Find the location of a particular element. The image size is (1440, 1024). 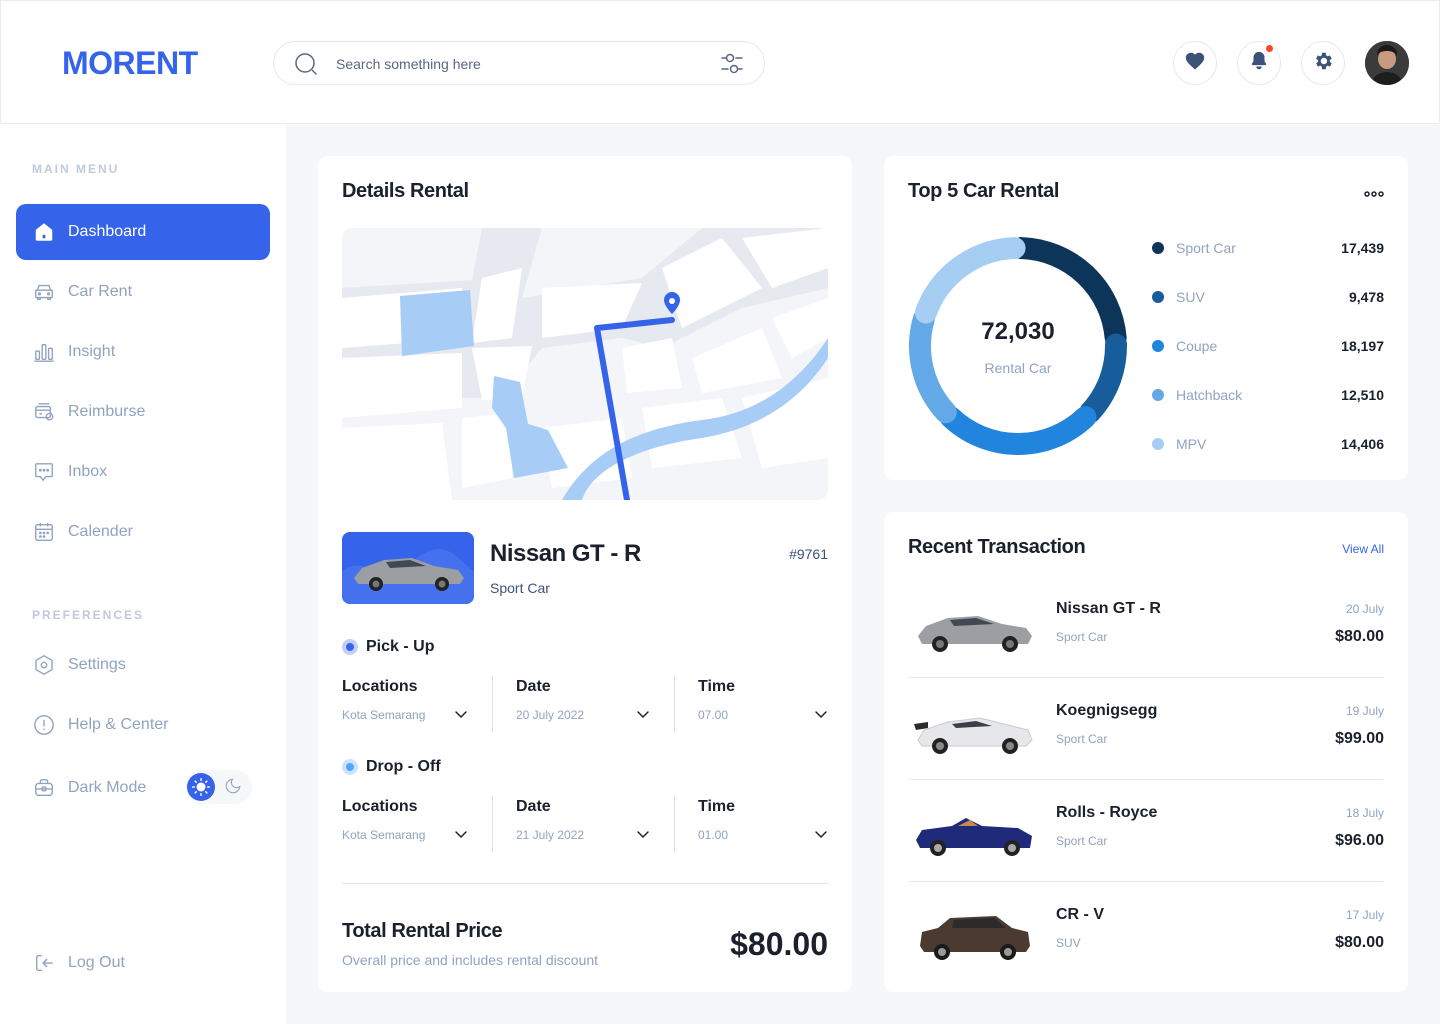

view-all-link: View All is located at coordinates (1363, 549).